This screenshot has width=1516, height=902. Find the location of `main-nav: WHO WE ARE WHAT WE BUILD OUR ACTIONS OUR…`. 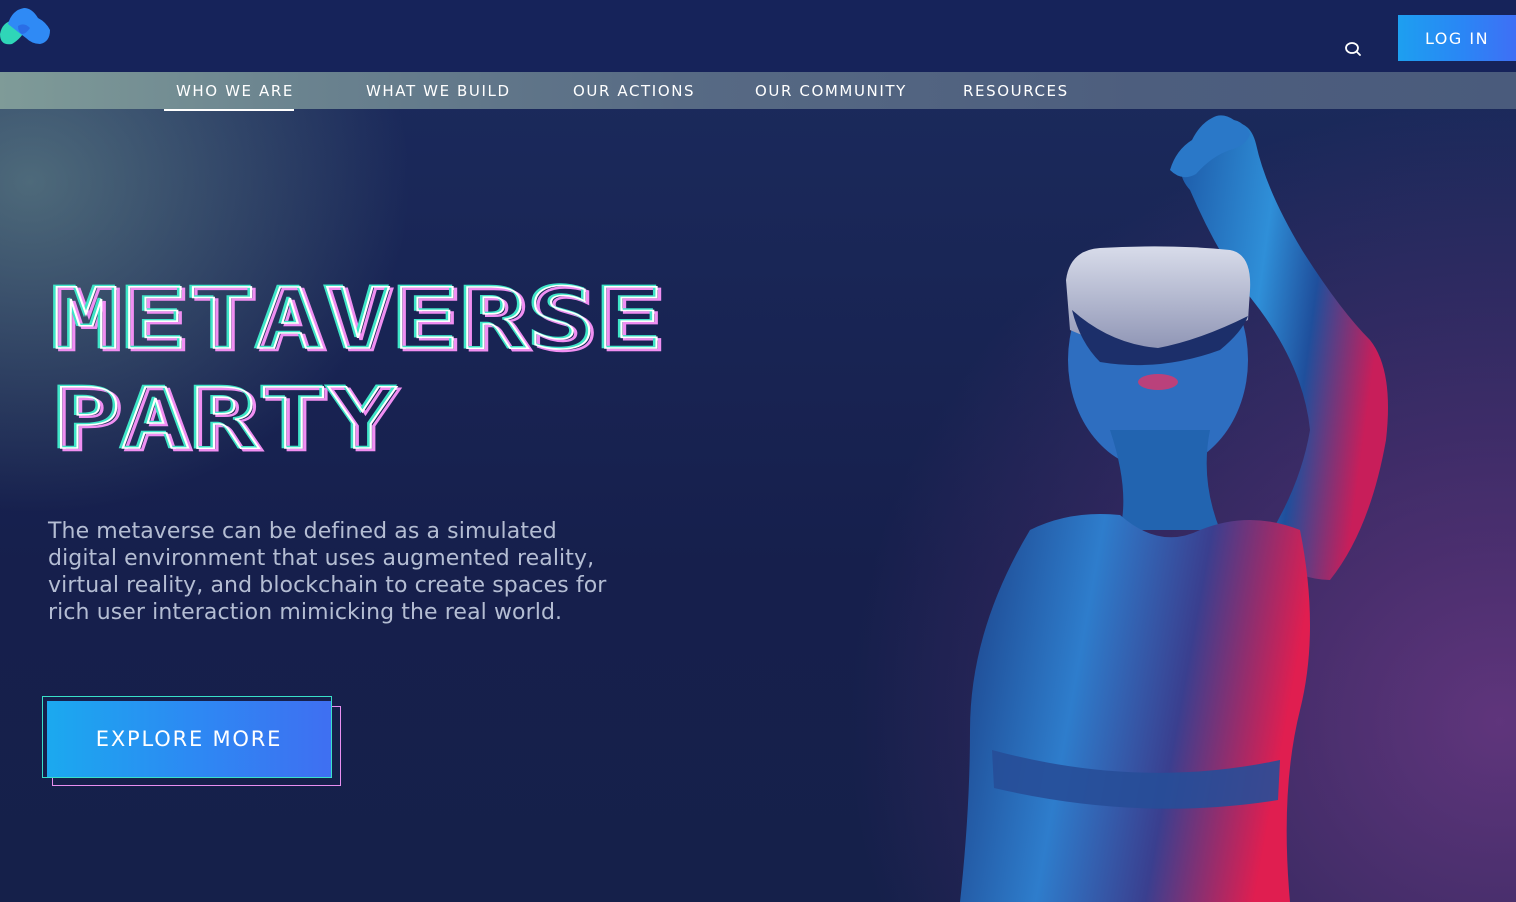

main-nav: WHO WE ARE WHAT WE BUILD OUR ACTIONS OUR… is located at coordinates (758, 91).